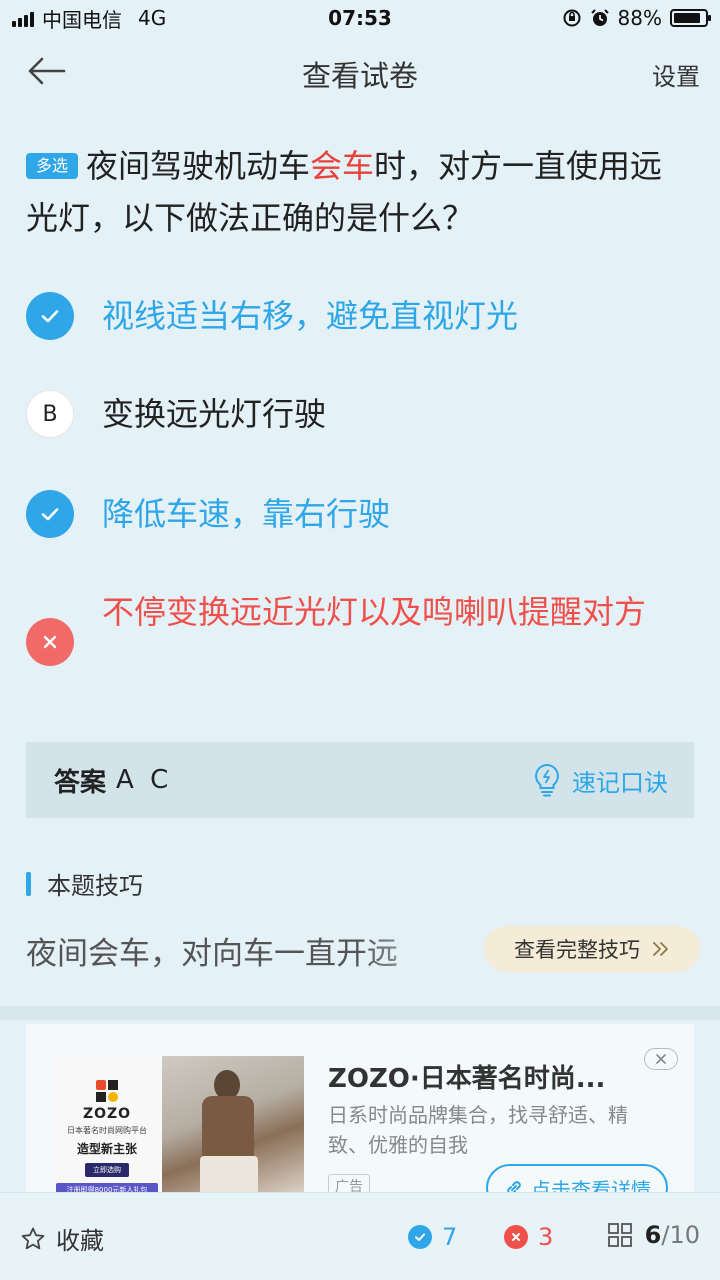 The width and height of the screenshot is (720, 1280). Describe the element at coordinates (342, 166) in the screenshot. I see `question-keyword: 会车` at that location.